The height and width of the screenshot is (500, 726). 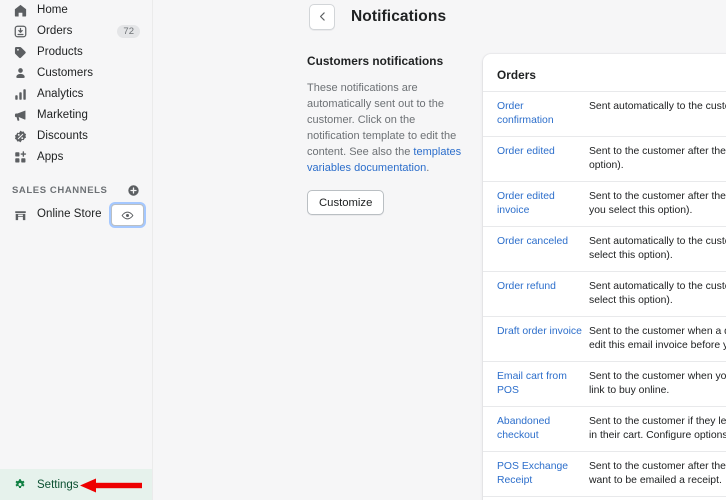 I want to click on eye-icon, so click(x=127, y=215).